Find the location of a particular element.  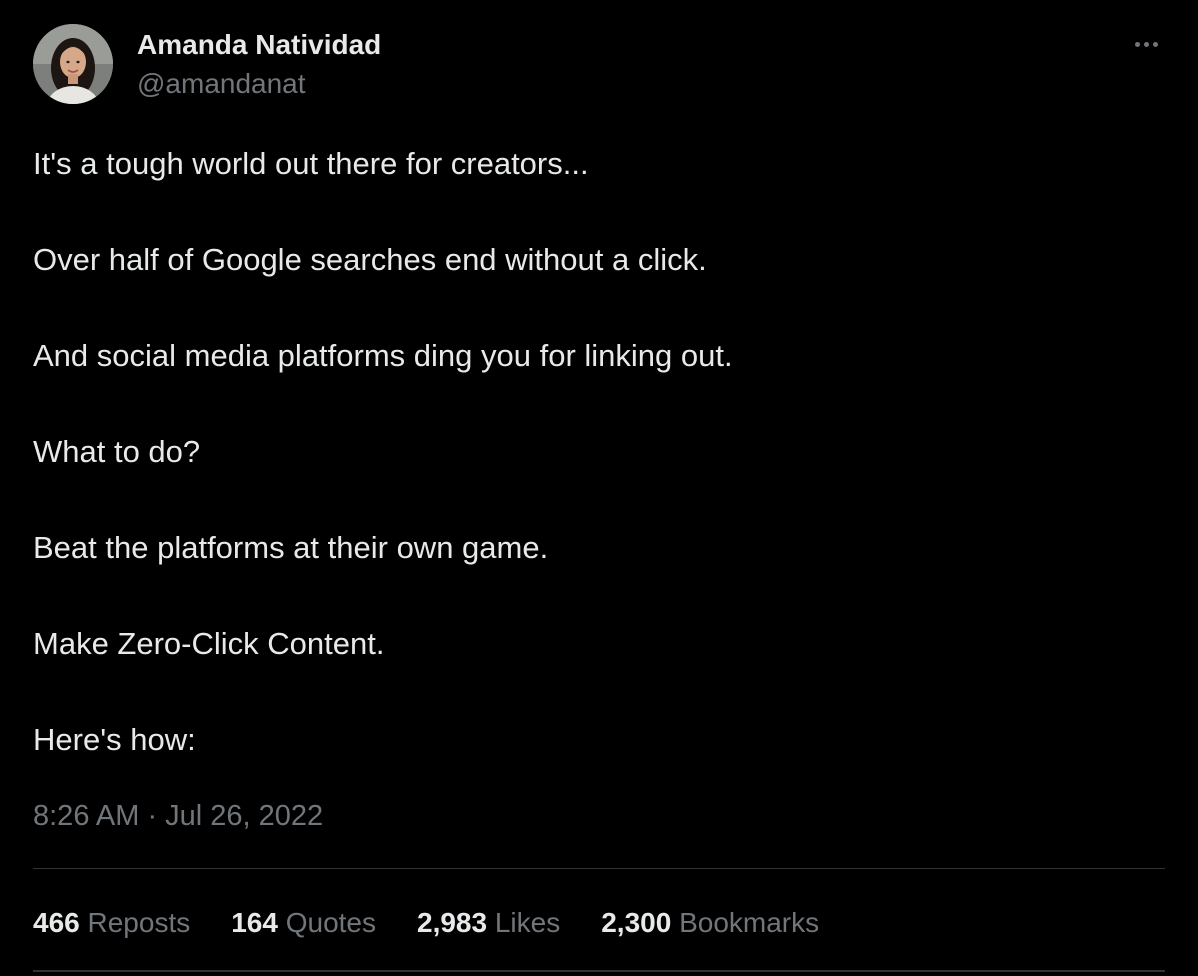

bookmarks-label: Bookmarks is located at coordinates (749, 922).